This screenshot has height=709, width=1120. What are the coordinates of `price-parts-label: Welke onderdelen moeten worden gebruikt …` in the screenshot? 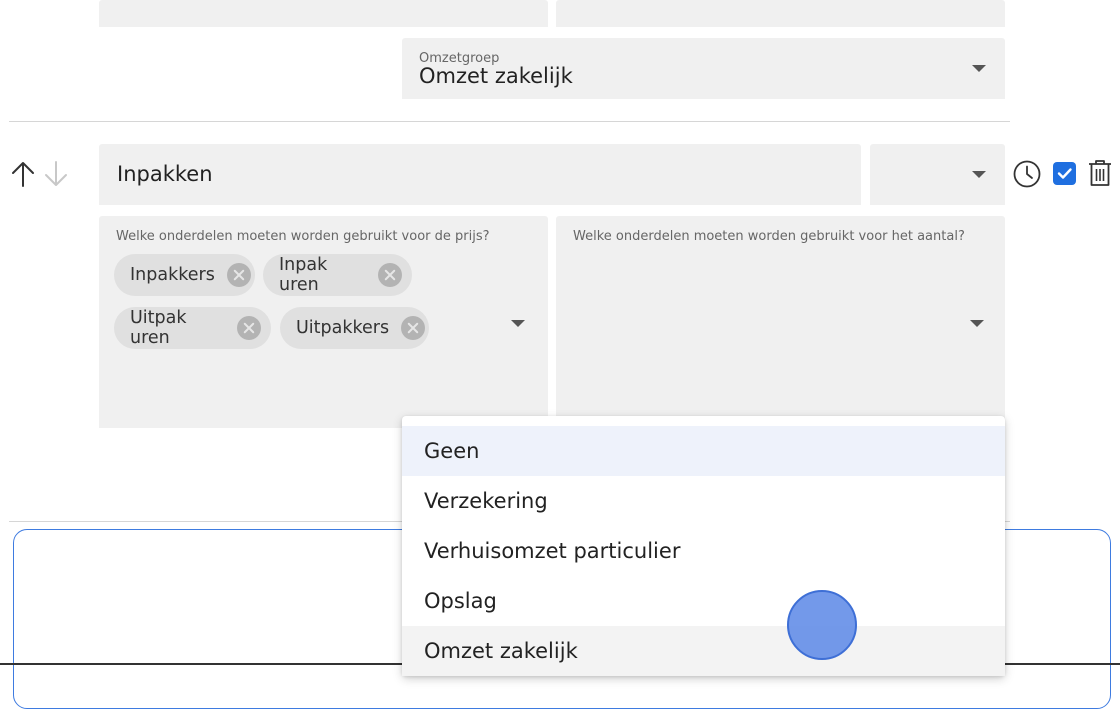 It's located at (303, 236).